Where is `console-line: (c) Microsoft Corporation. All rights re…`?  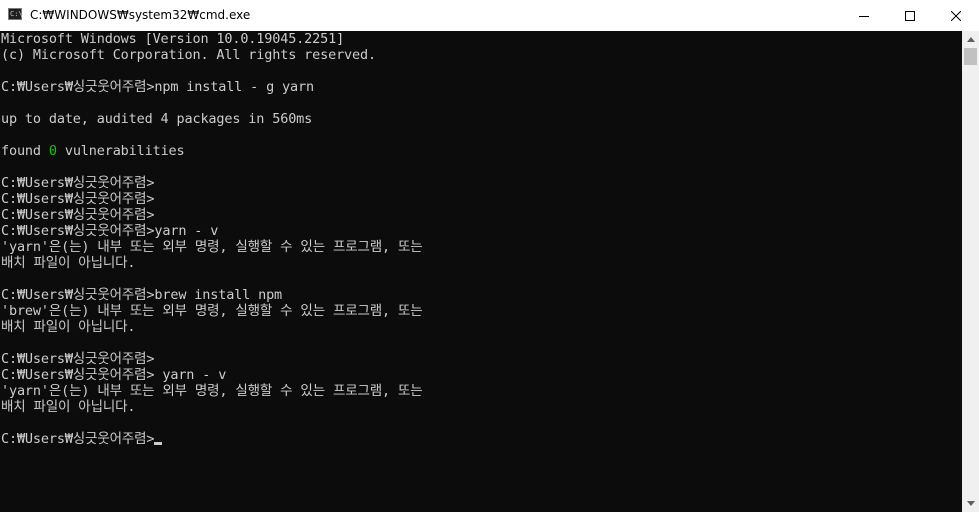 console-line: (c) Microsoft Corporation. All rights re… is located at coordinates (482, 55).